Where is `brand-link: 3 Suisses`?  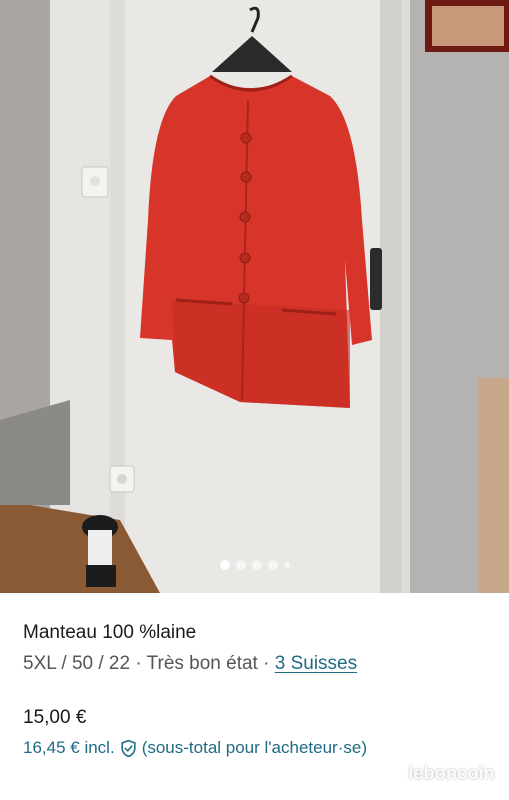 brand-link: 3 Suisses is located at coordinates (316, 663).